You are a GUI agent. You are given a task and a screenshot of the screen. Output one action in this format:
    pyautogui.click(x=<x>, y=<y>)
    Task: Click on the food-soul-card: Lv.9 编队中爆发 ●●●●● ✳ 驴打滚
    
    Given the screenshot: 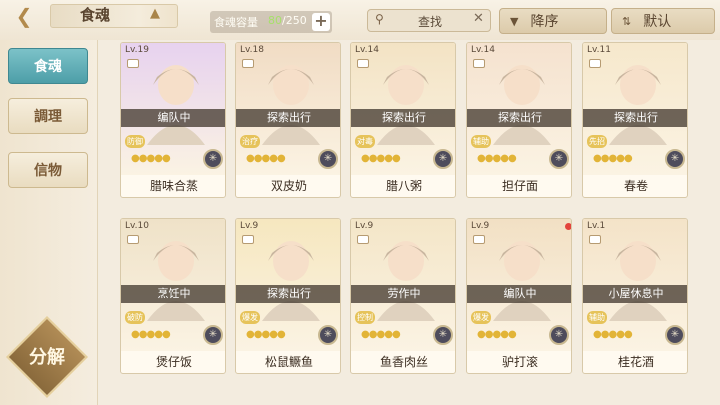 What is the action you would take?
    pyautogui.click(x=519, y=296)
    